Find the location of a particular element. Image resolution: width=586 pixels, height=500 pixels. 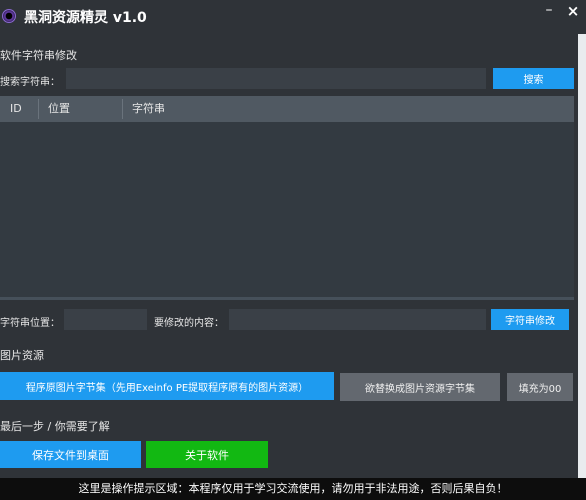

position-label: 字符串位置： is located at coordinates (30, 323).